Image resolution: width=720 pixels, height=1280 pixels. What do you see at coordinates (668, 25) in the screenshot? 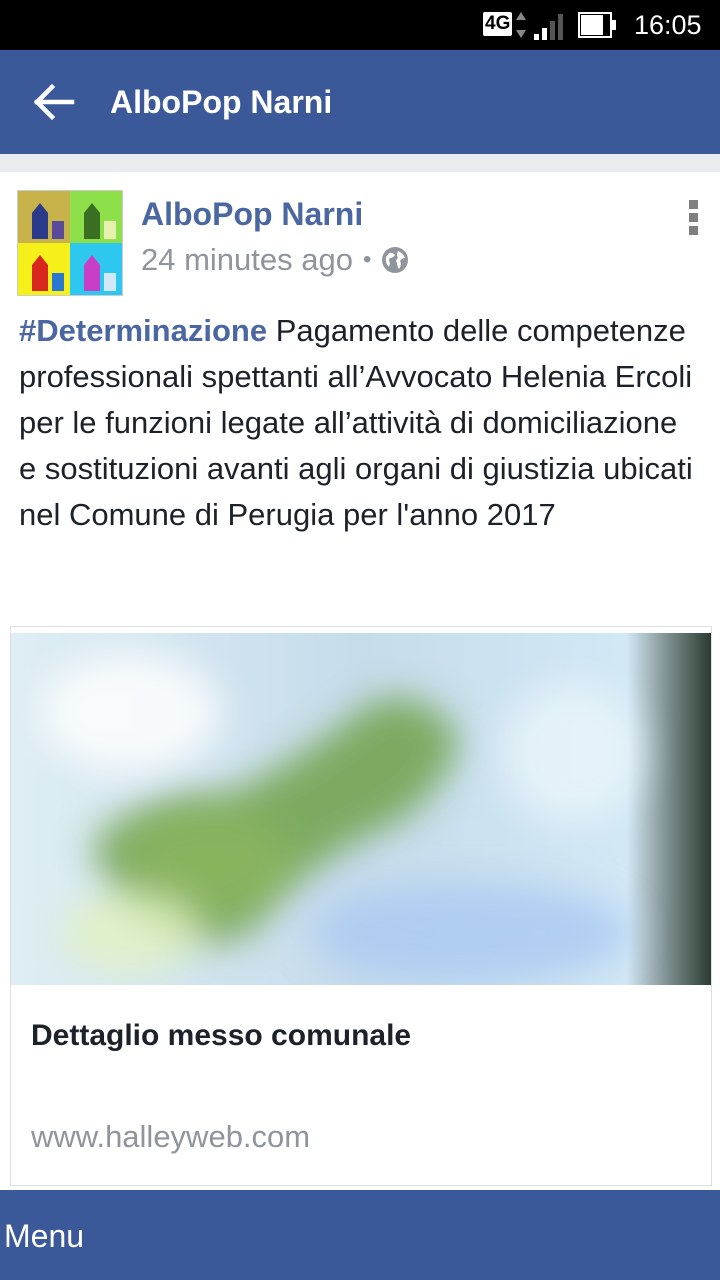
I see `clock: 16:05` at bounding box center [668, 25].